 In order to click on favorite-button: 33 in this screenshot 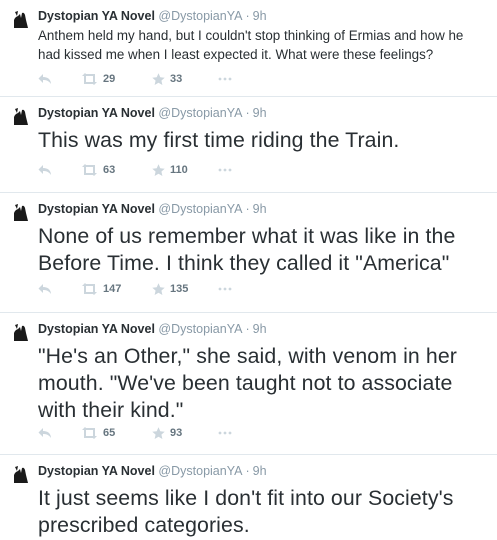, I will do `click(167, 79)`.